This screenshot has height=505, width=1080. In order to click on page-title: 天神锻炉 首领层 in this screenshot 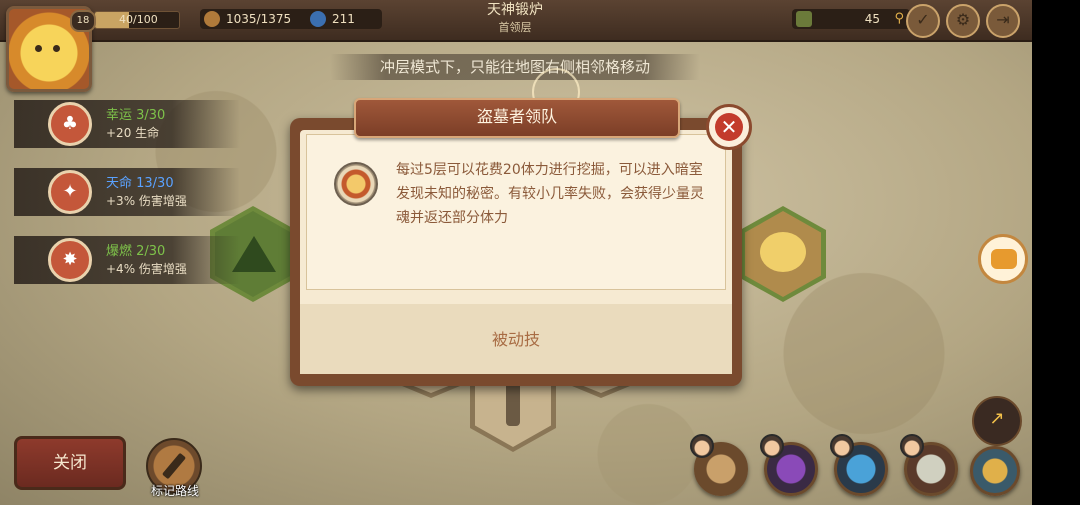, I will do `click(515, 18)`.